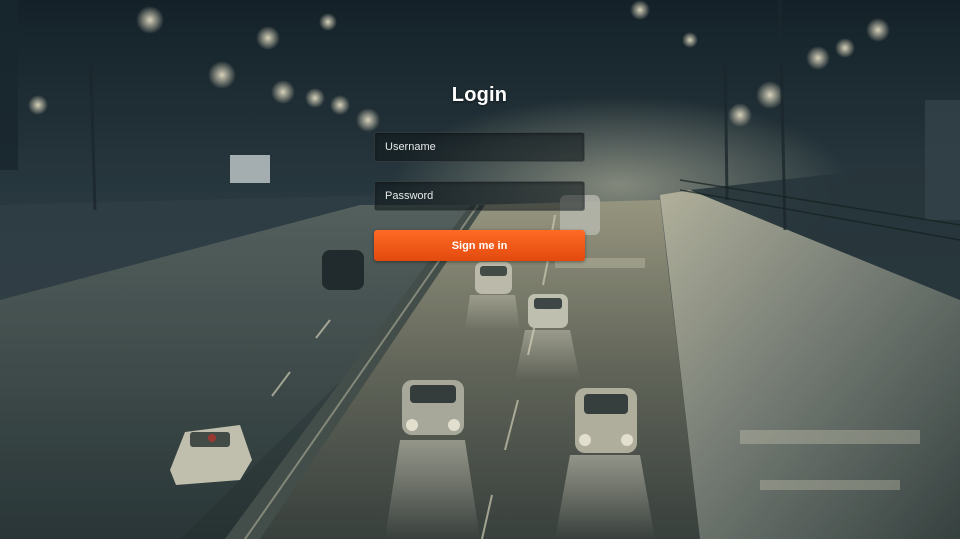  Describe the element at coordinates (479, 170) in the screenshot. I see `login-form: Login Sign me in` at that location.